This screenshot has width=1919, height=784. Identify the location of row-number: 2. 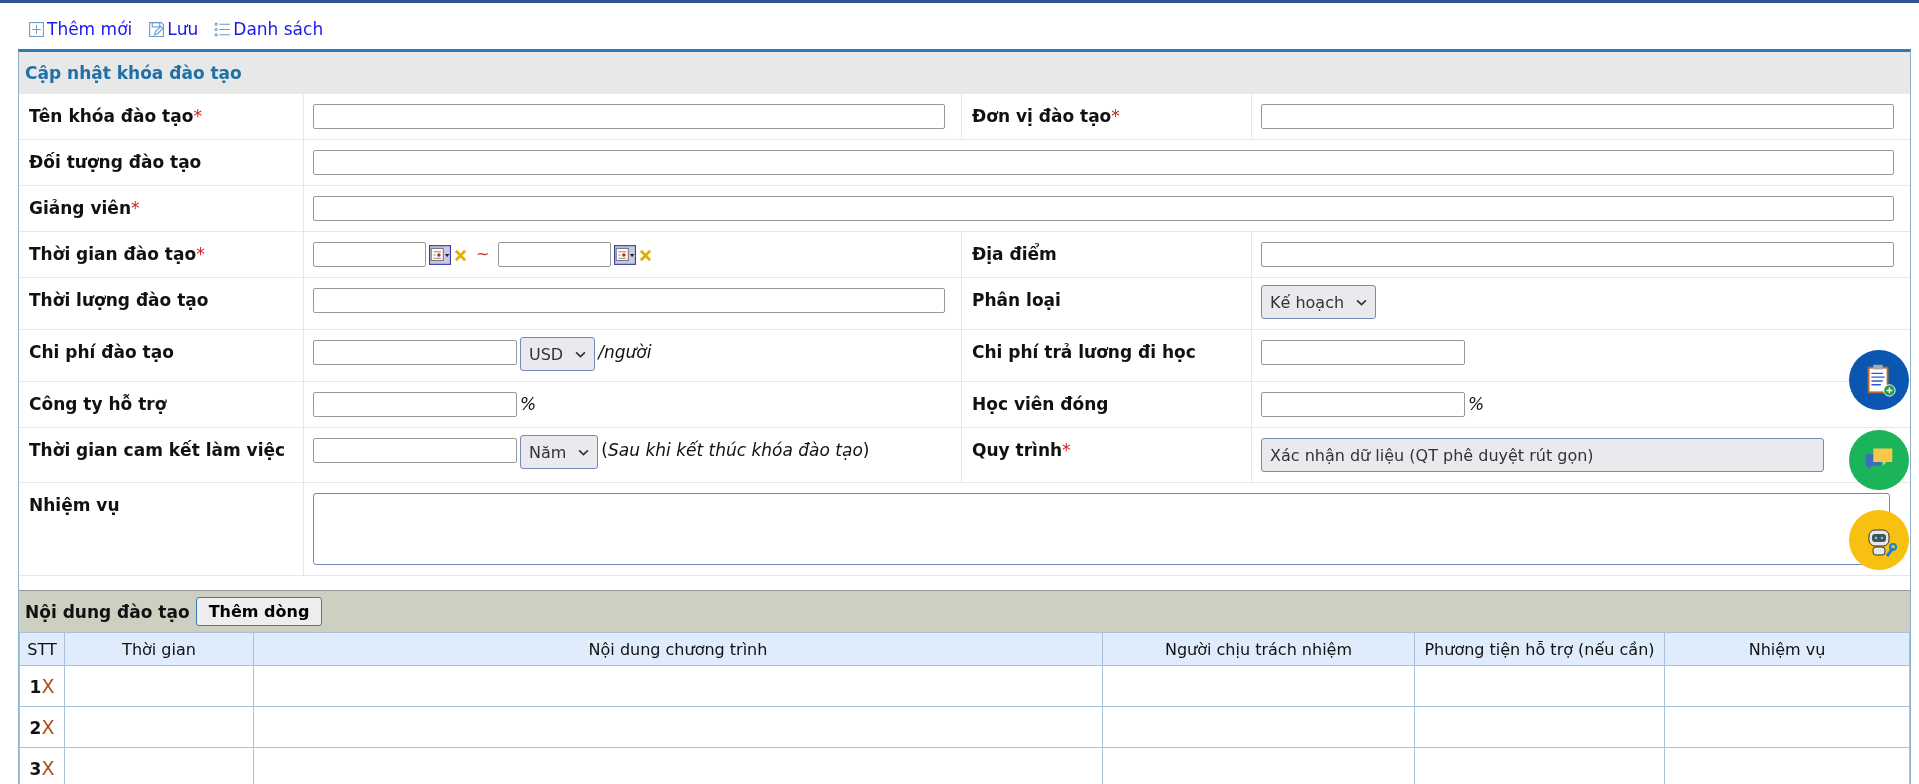
(35, 728).